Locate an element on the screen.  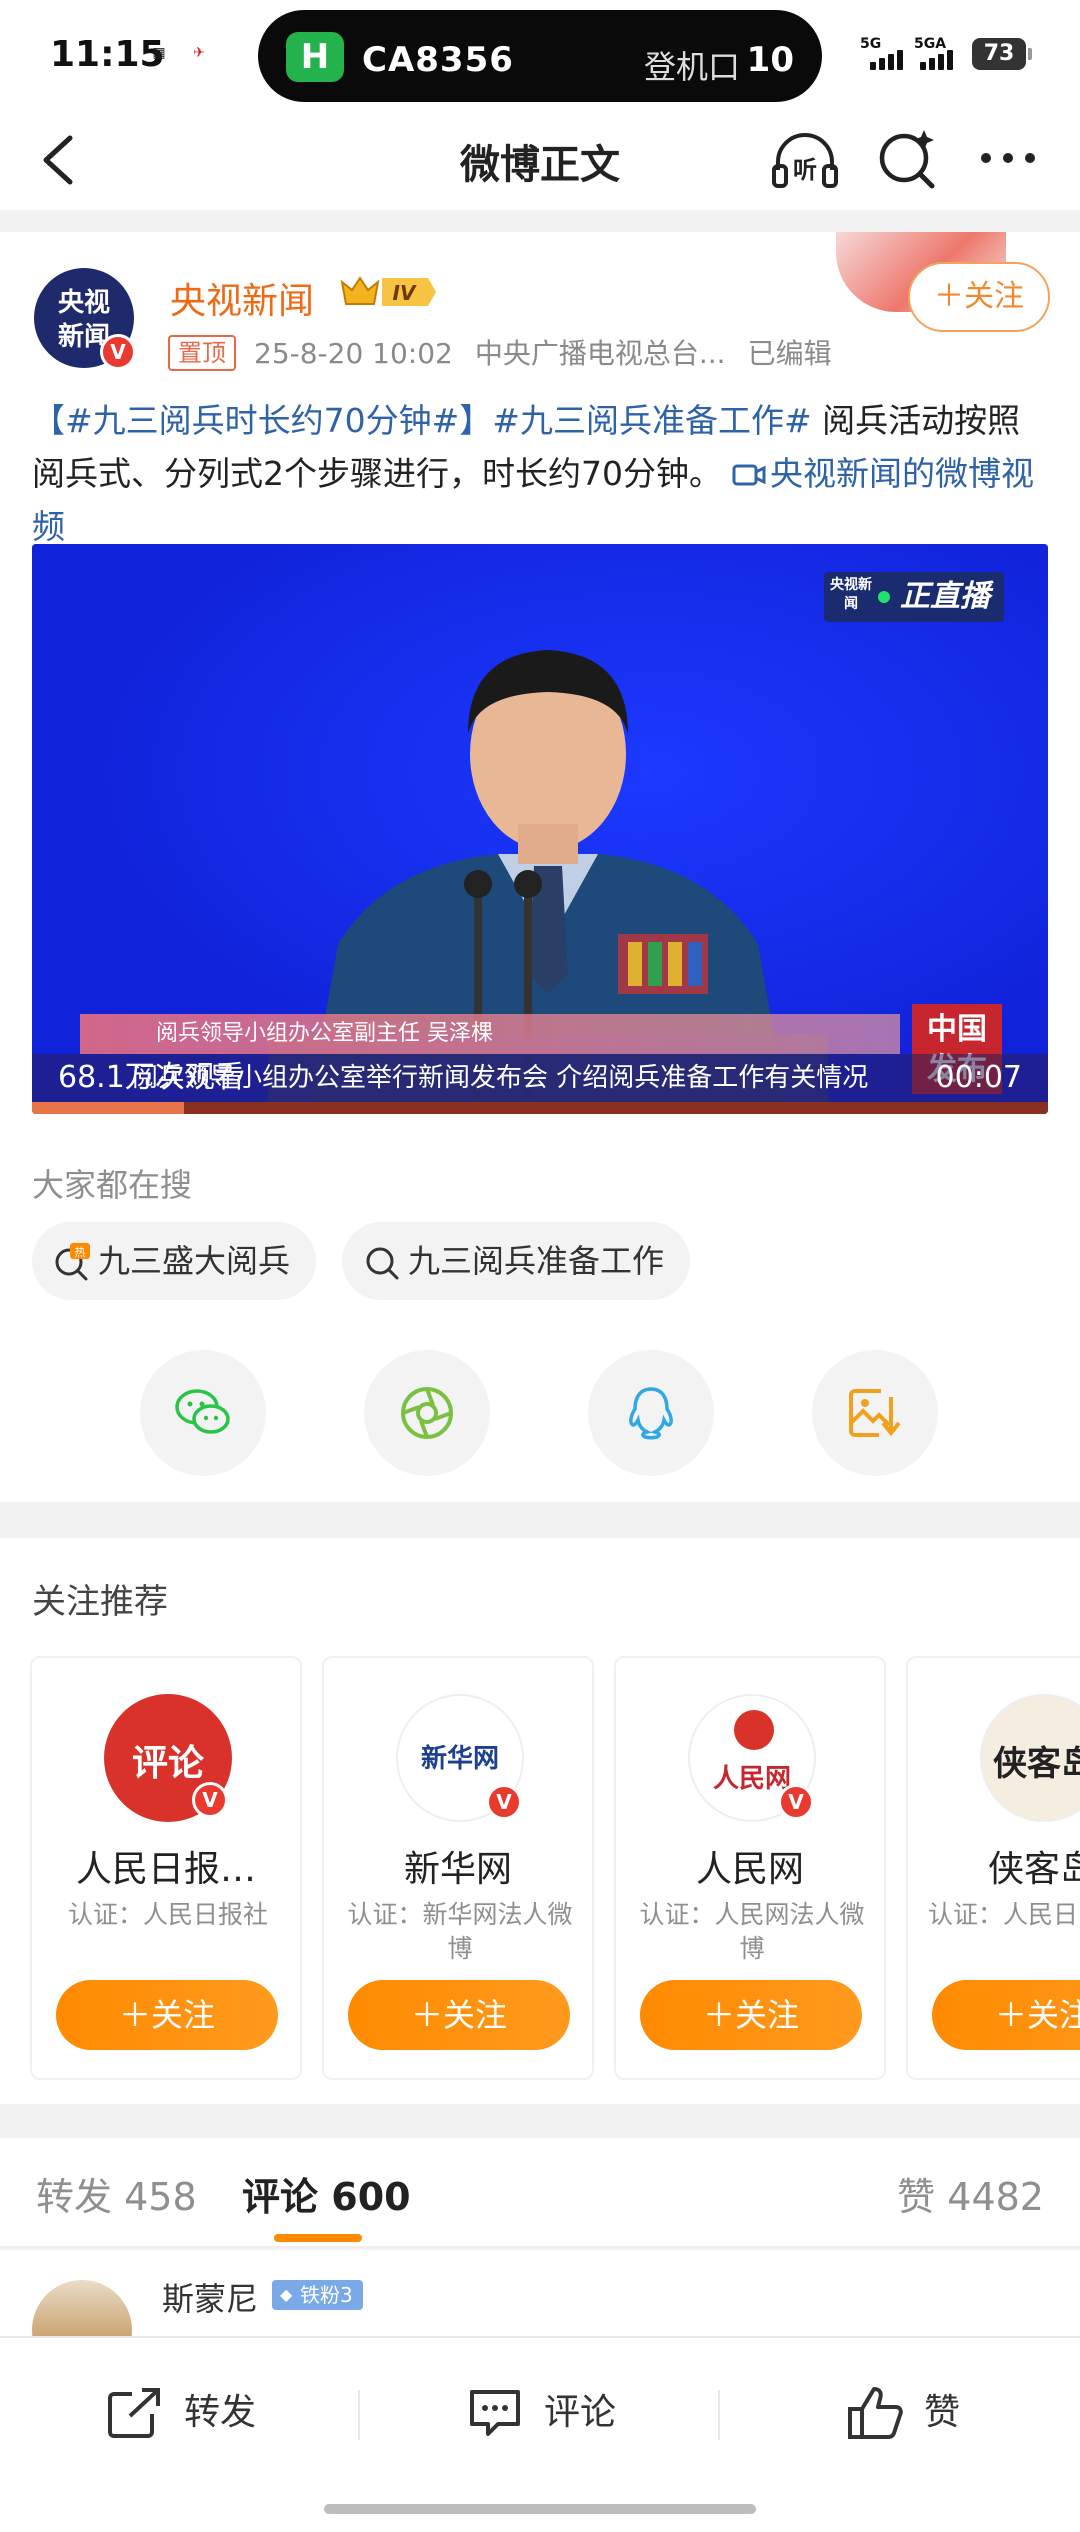
repost-icon is located at coordinates (134, 2413).